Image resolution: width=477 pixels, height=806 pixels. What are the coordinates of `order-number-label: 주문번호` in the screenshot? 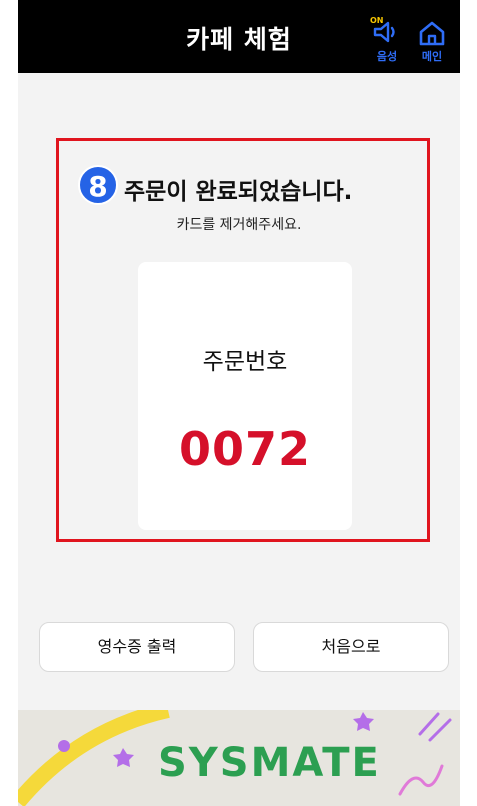 It's located at (245, 362).